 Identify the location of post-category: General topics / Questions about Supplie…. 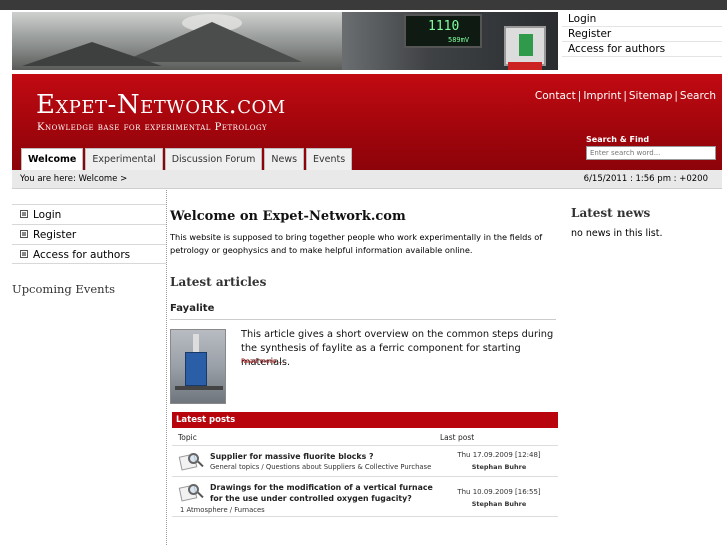
(320, 467).